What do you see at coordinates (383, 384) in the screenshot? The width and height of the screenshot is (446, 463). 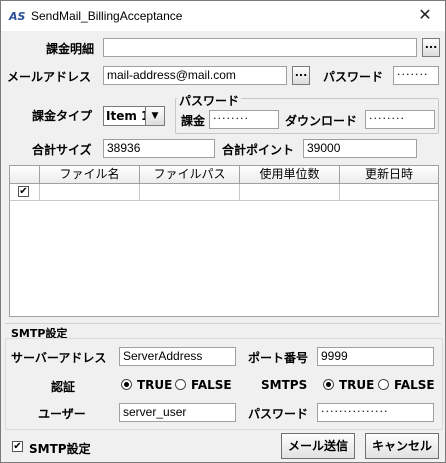 I see `smtps-false-radio` at bounding box center [383, 384].